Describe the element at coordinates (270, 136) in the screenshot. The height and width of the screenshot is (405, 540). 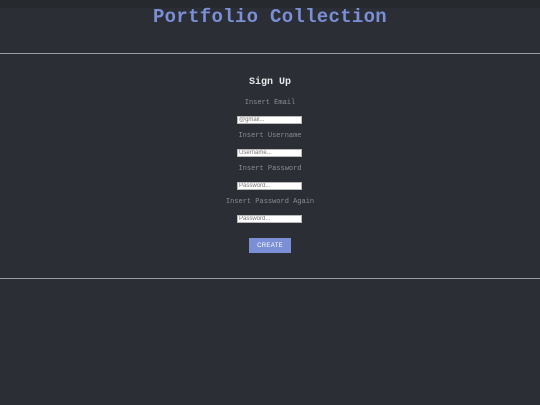
I see `username-label: Insert Username` at that location.